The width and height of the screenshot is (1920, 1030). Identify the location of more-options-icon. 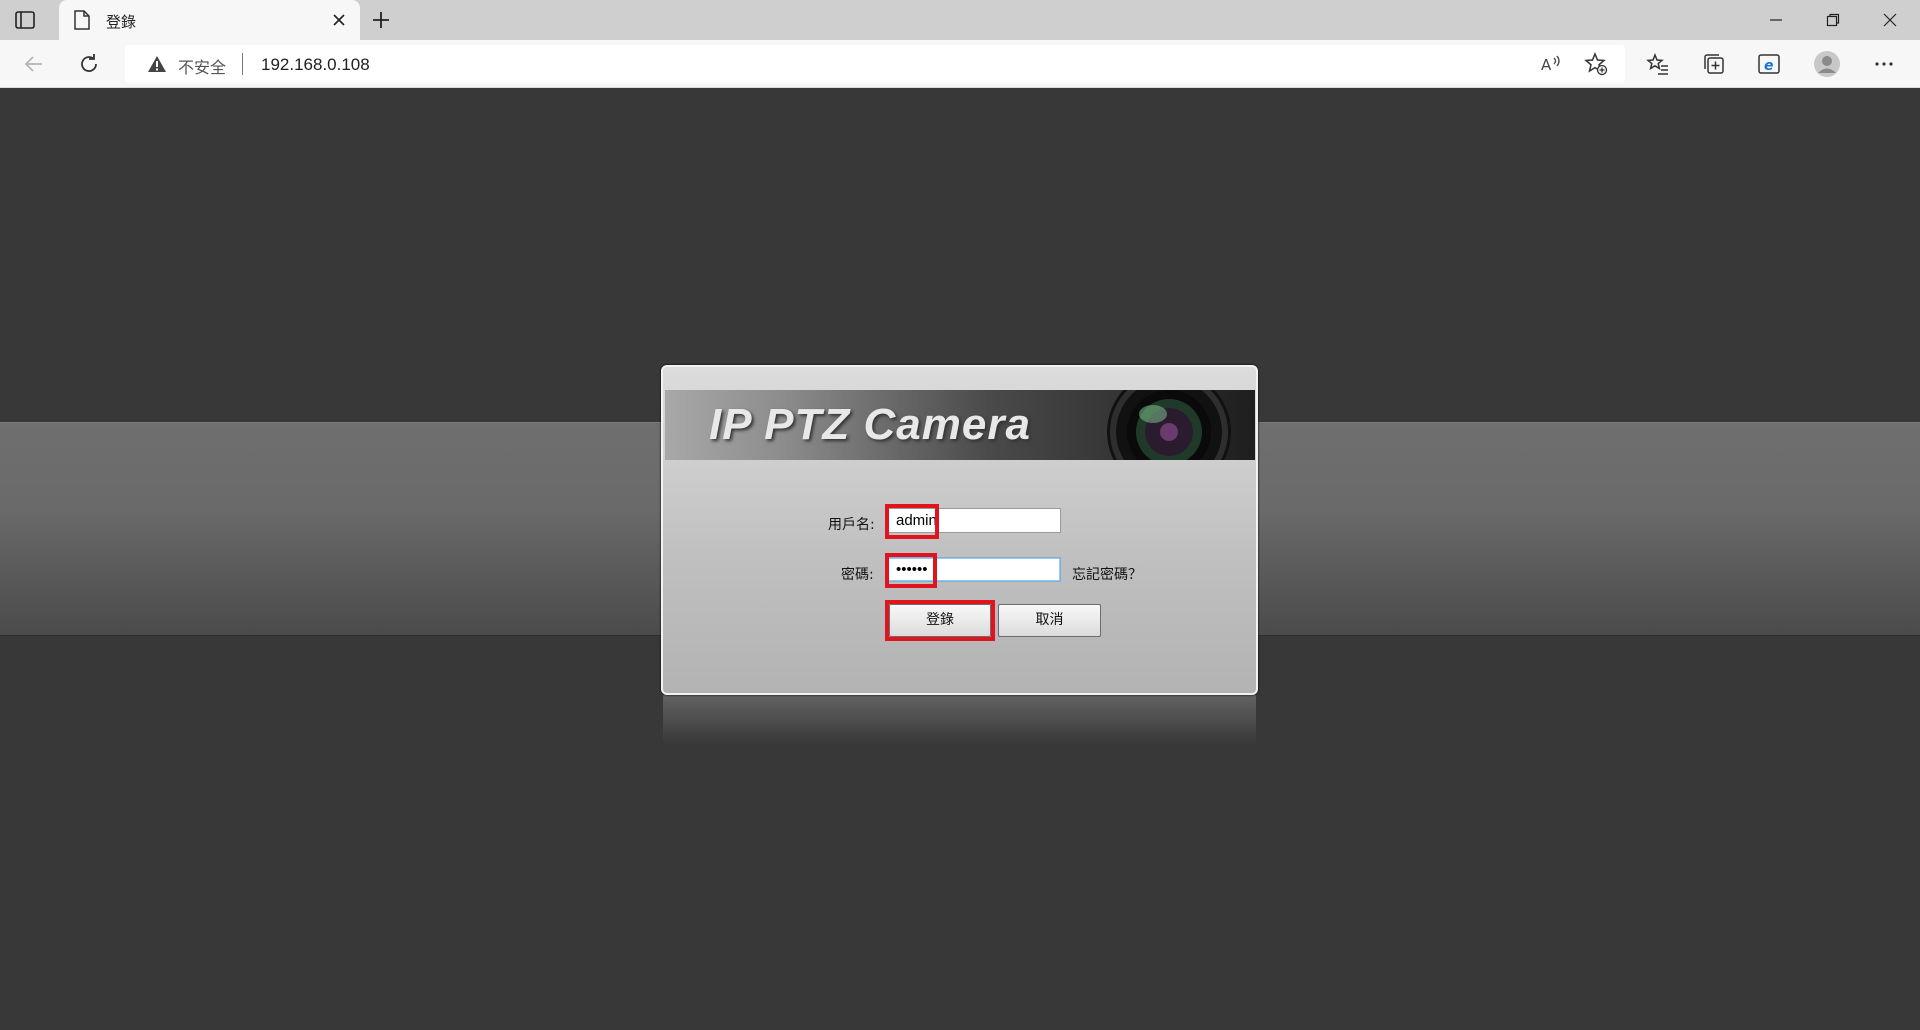
(1884, 64).